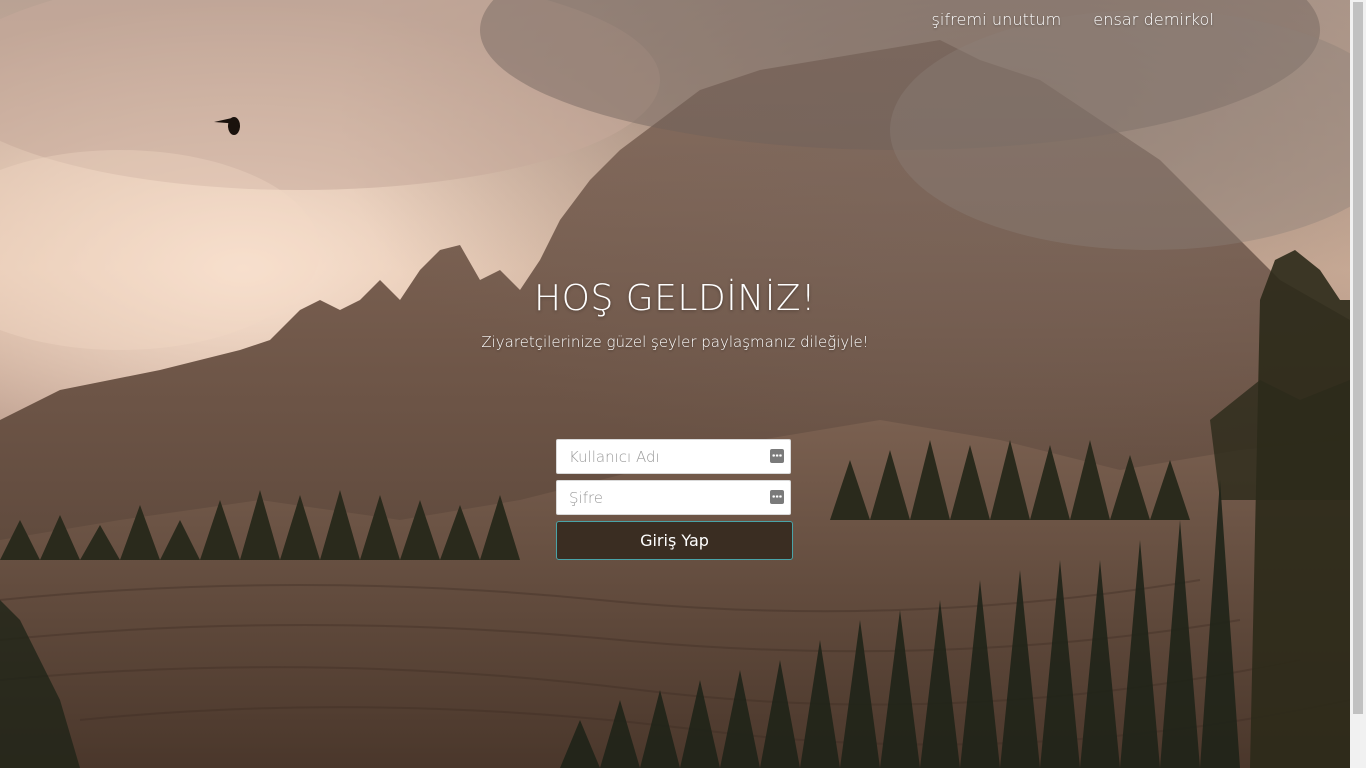 The height and width of the screenshot is (768, 1366). What do you see at coordinates (674, 540) in the screenshot?
I see `login-button: Giriş Yap` at bounding box center [674, 540].